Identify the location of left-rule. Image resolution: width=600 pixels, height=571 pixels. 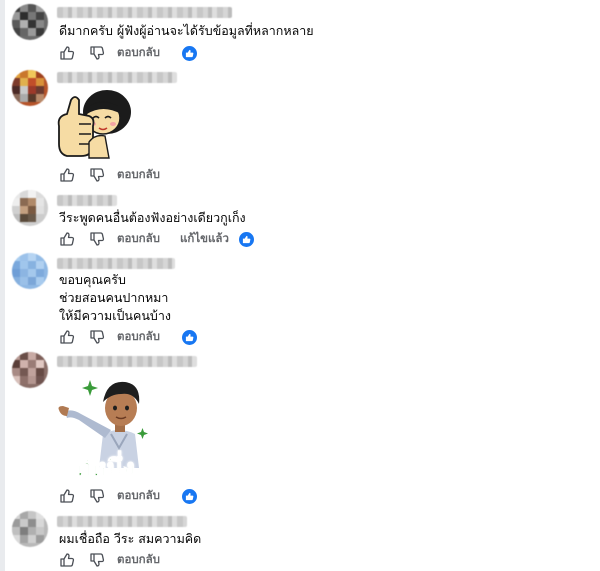
(2, 285).